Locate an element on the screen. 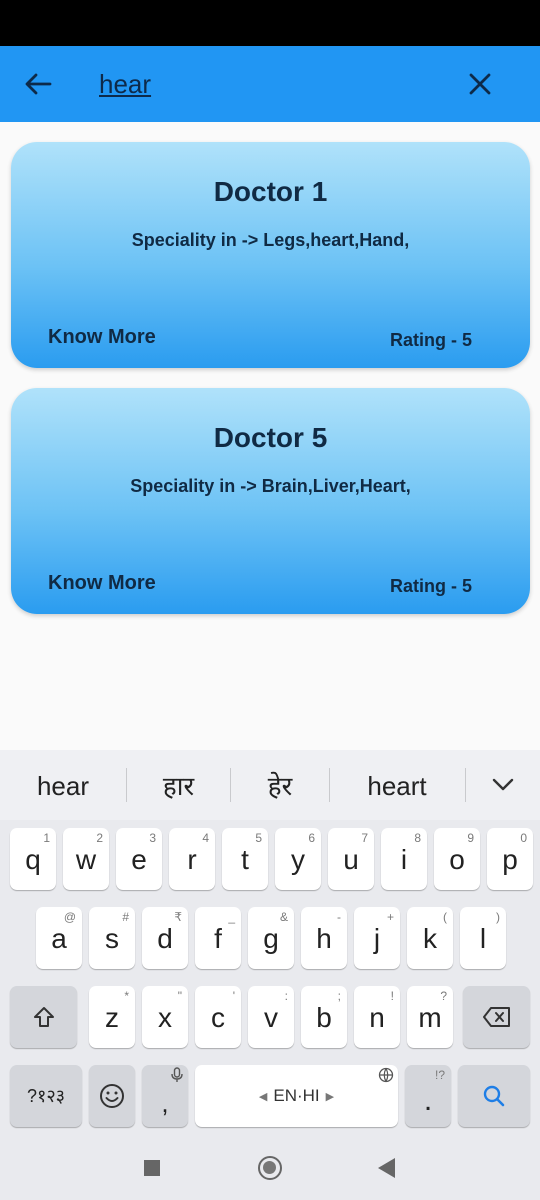 The height and width of the screenshot is (1200, 540). key-r: r4 is located at coordinates (192, 859).